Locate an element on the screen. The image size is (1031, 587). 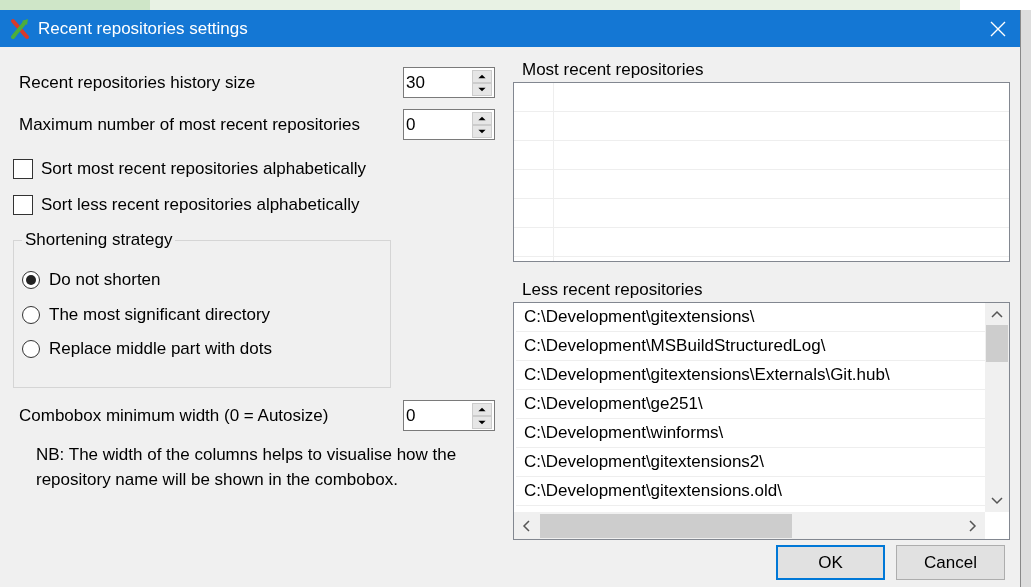
group-title: Shortening strategy is located at coordinates (99, 240).